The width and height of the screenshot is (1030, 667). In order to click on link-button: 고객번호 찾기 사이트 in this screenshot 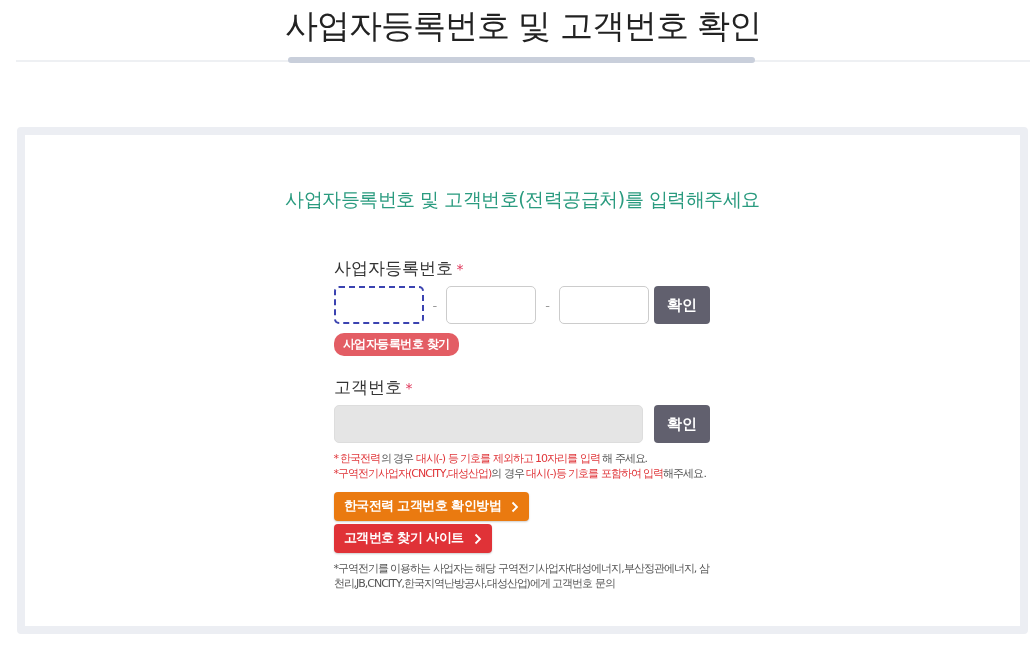, I will do `click(412, 538)`.